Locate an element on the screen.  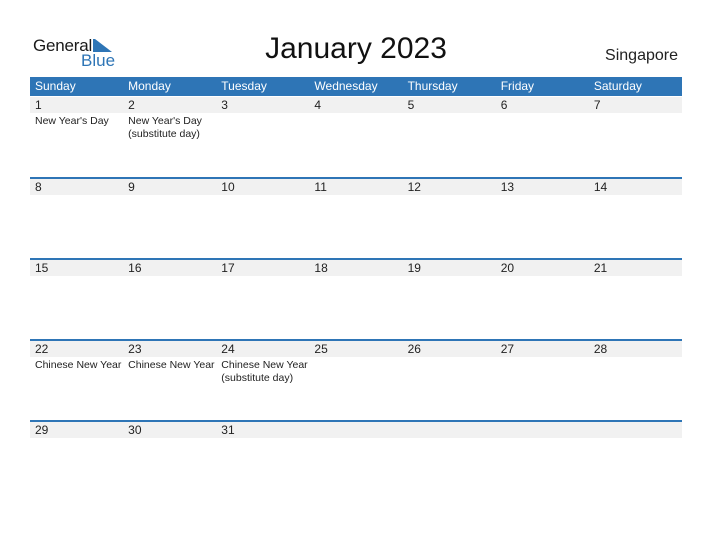
day-number: 7 is located at coordinates (597, 105).